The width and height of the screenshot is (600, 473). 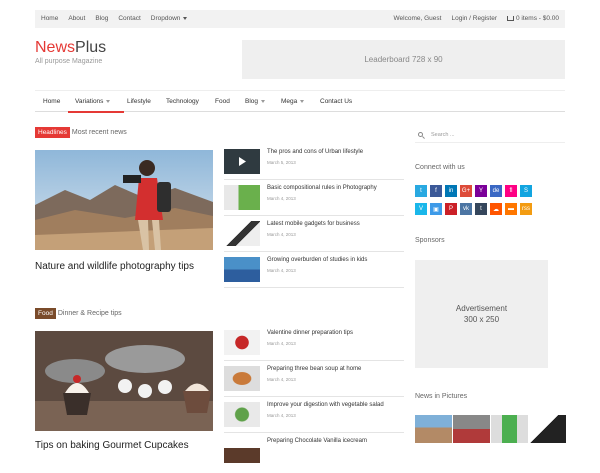 What do you see at coordinates (420, 134) in the screenshot?
I see `search-icon` at bounding box center [420, 134].